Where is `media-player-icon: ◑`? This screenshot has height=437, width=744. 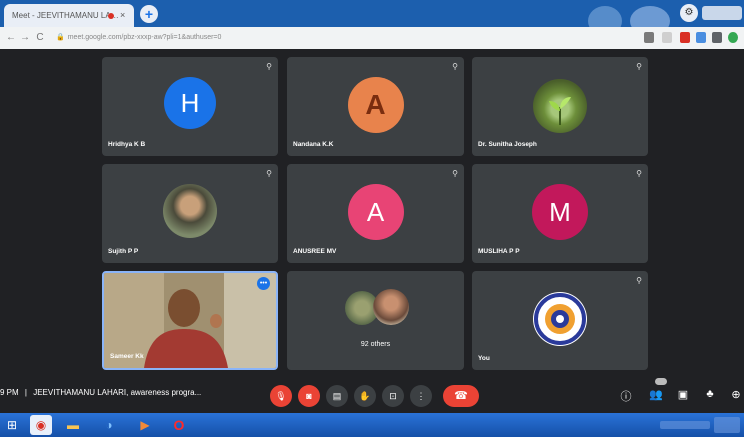 media-player-icon: ◑ is located at coordinates (109, 425).